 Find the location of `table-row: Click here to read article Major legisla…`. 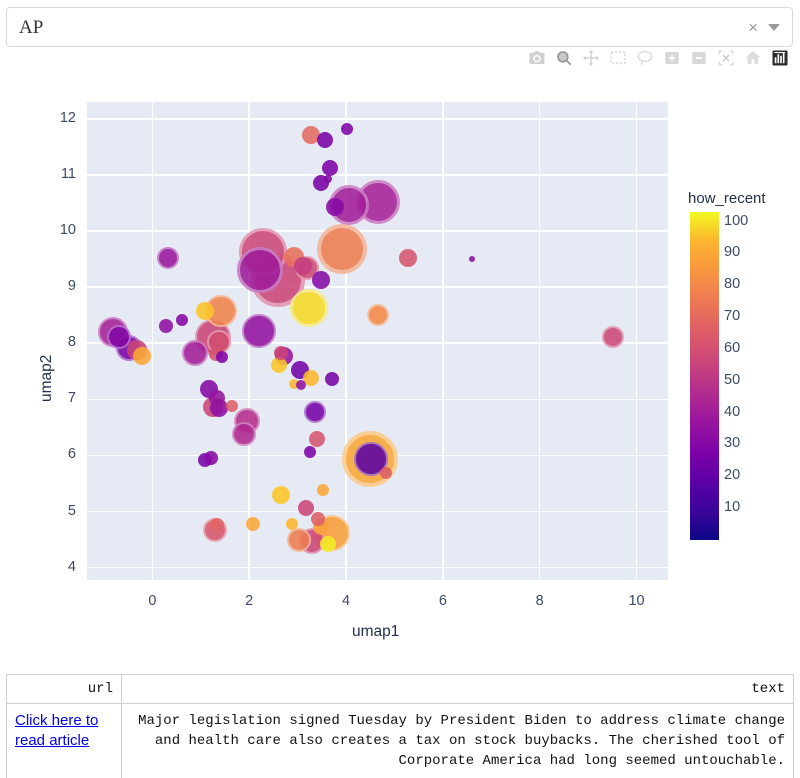

table-row: Click here to read article Major legisla… is located at coordinates (400, 740).